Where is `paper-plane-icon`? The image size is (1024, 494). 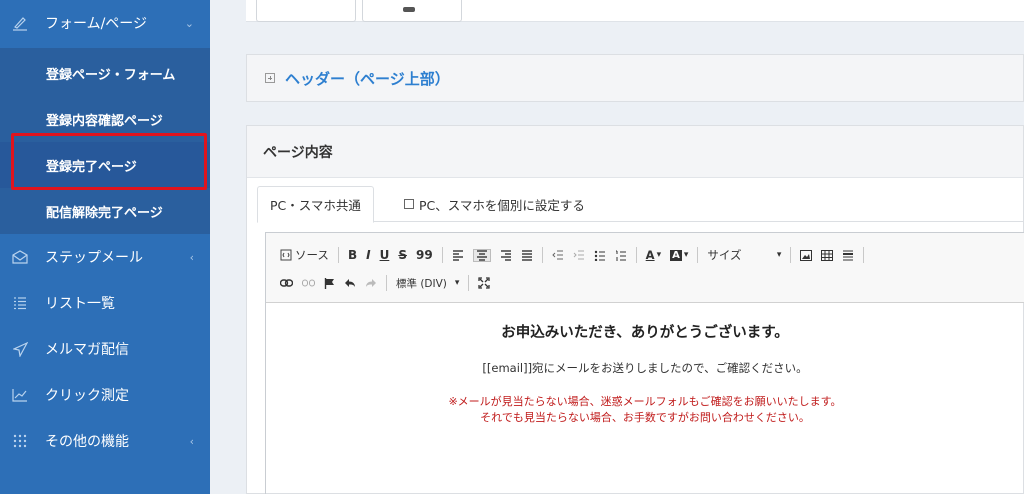
paper-plane-icon is located at coordinates (20, 349).